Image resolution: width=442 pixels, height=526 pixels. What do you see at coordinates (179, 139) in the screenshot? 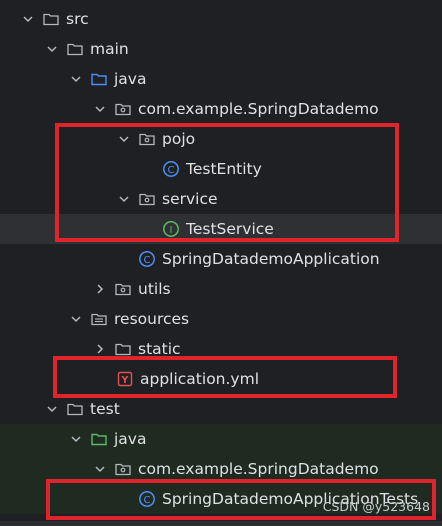
I see `tree-item-label: pojo` at bounding box center [179, 139].